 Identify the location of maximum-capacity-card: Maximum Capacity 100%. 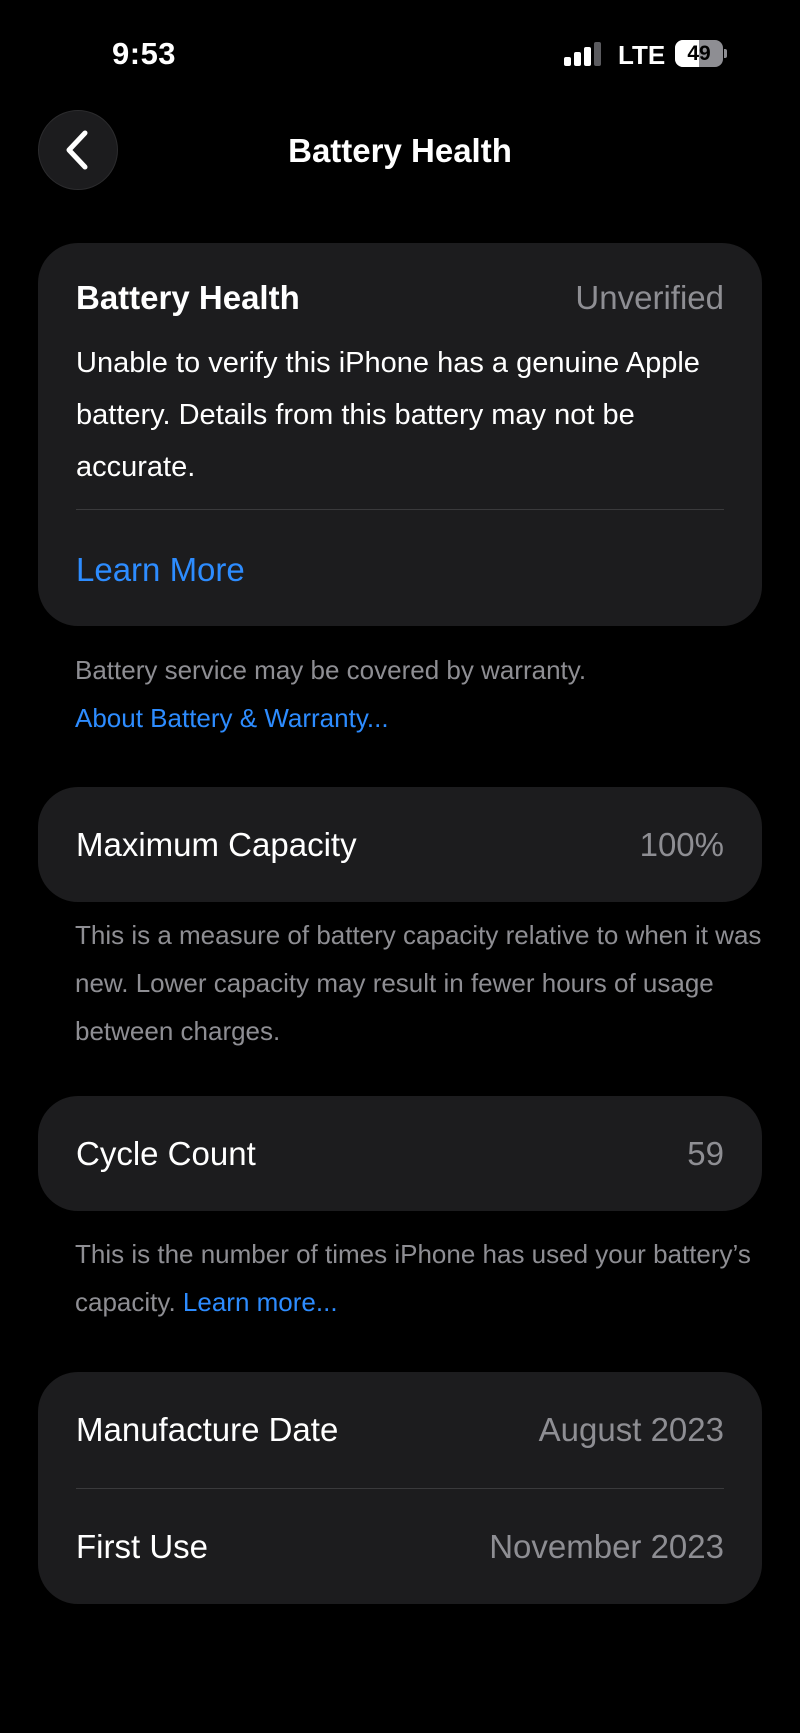
(400, 844).